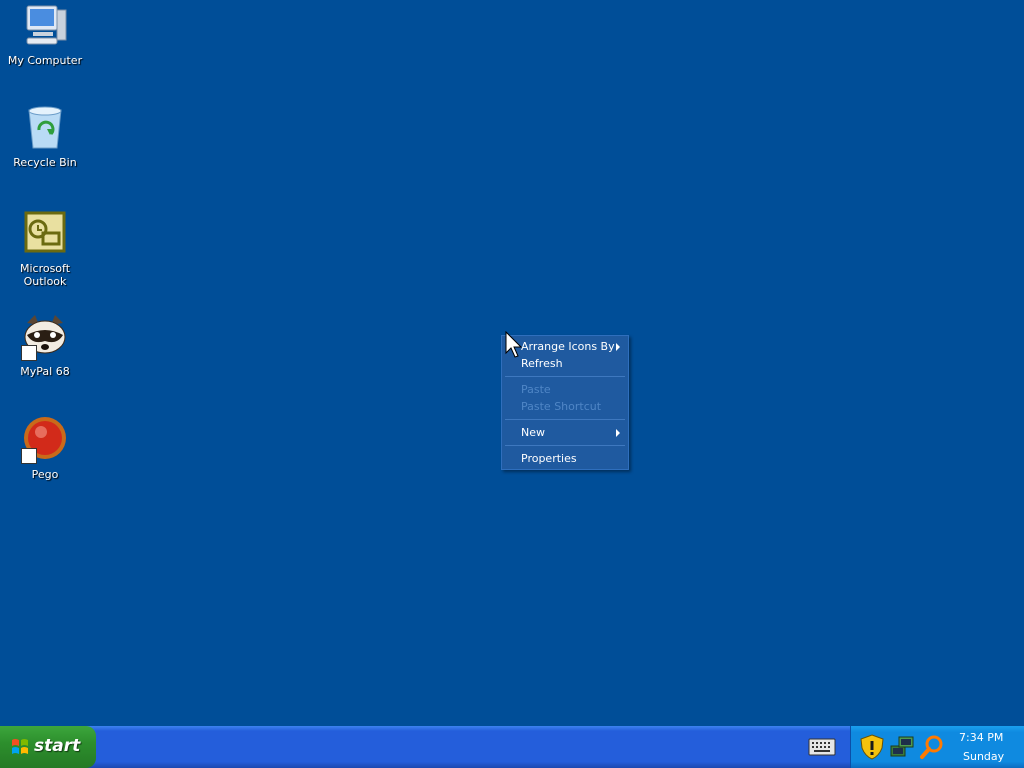 This screenshot has width=1024, height=768. Describe the element at coordinates (45, 474) in the screenshot. I see `desktop-icon-label: Pego` at that location.